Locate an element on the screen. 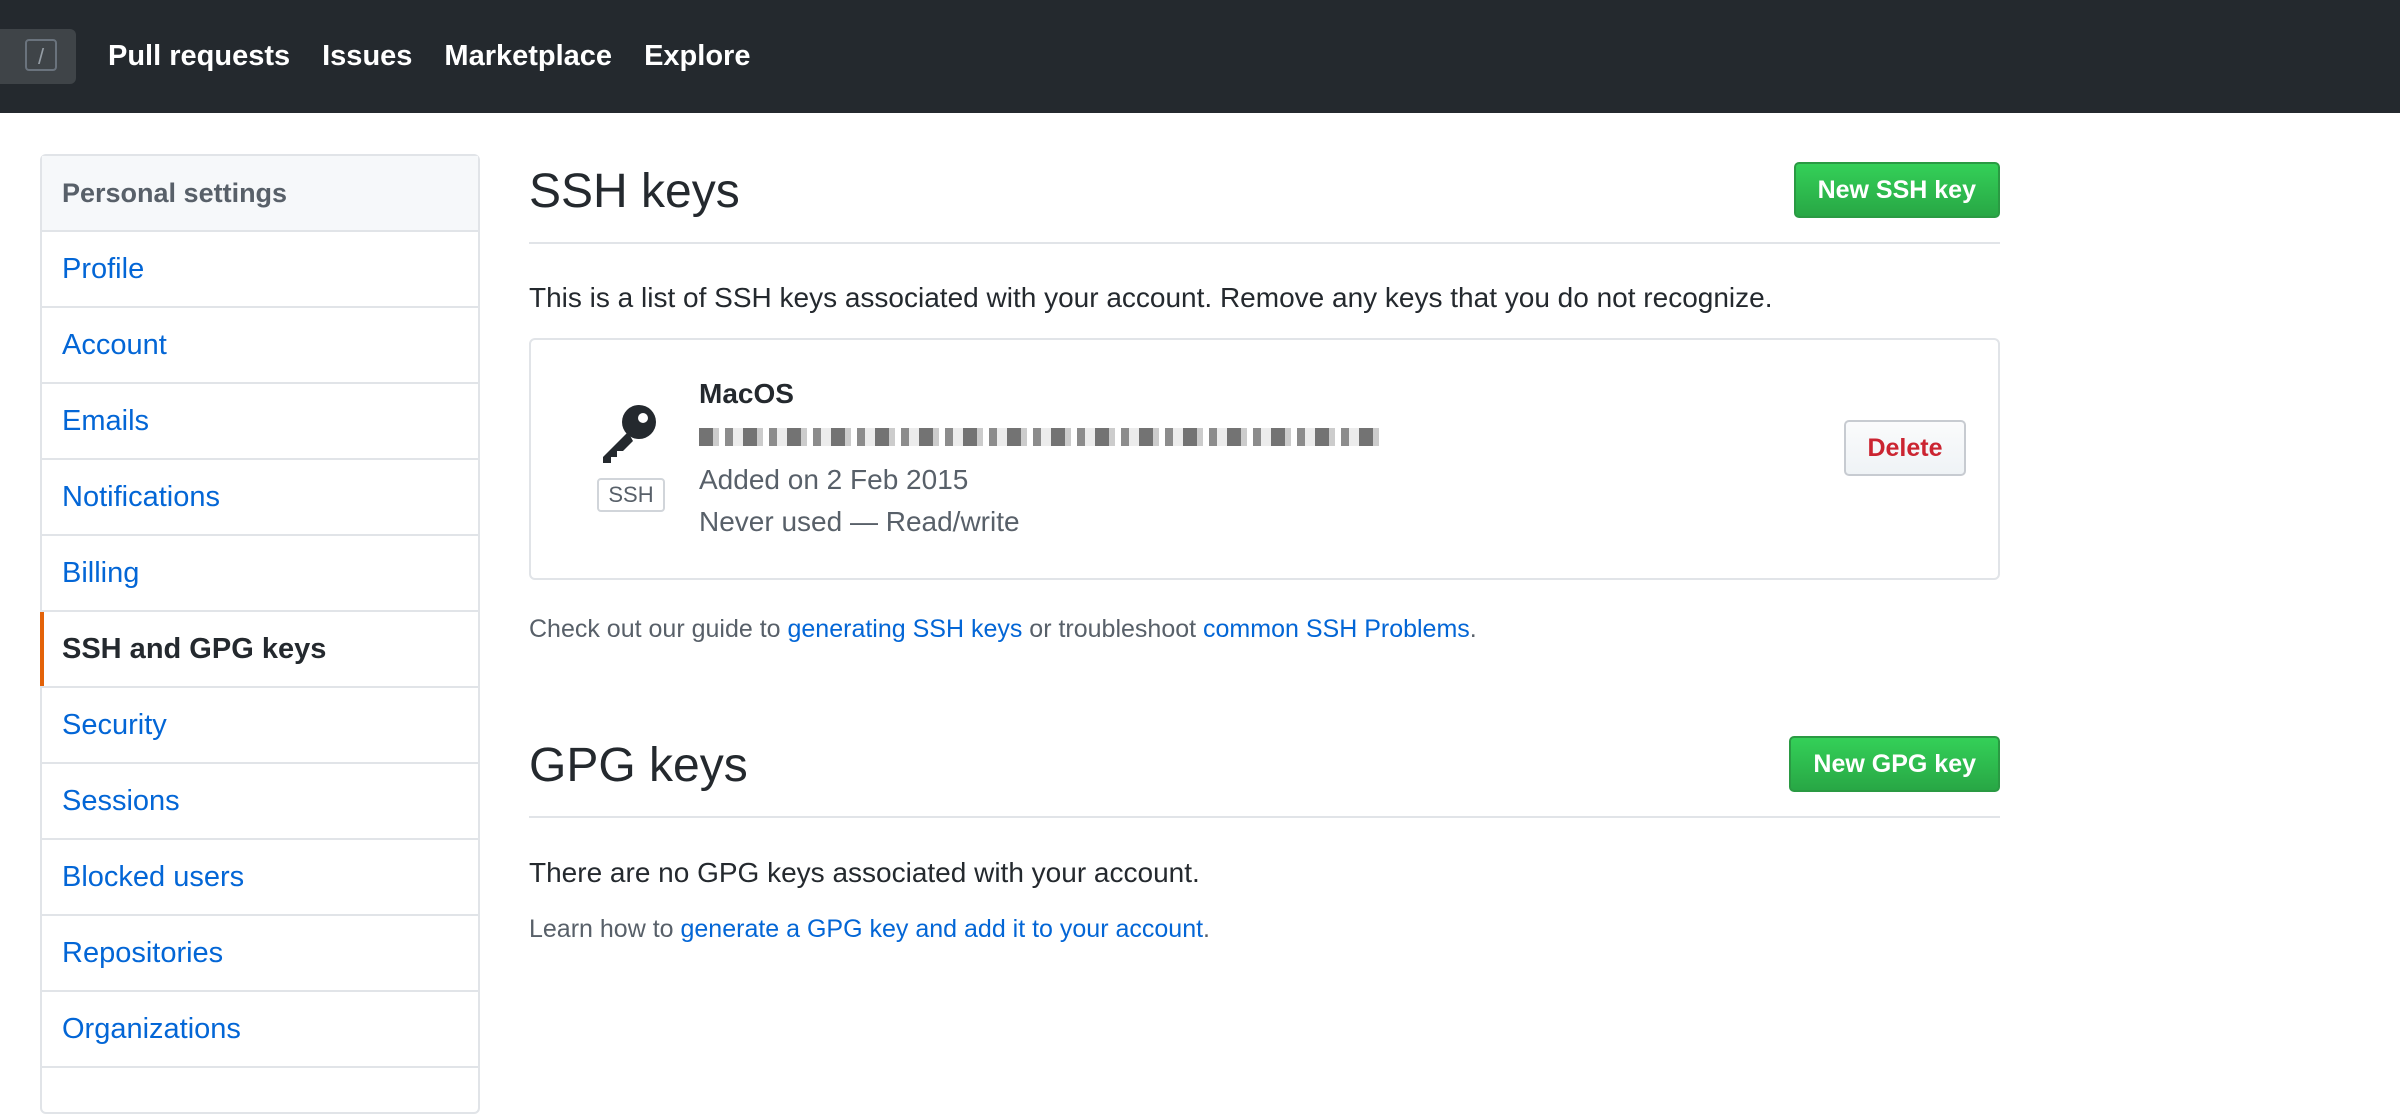 This screenshot has width=2400, height=1114. slash-shortcut-icon: / is located at coordinates (41, 55).